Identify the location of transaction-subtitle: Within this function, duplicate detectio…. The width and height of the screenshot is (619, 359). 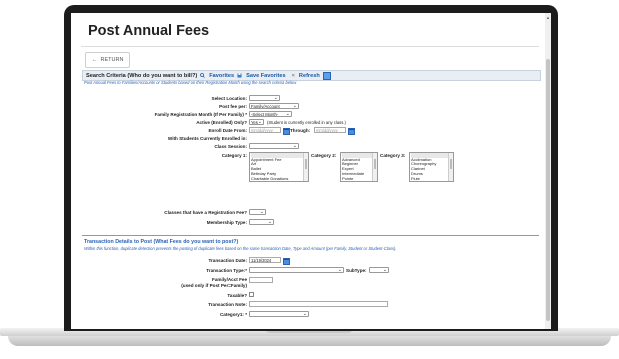
(240, 248).